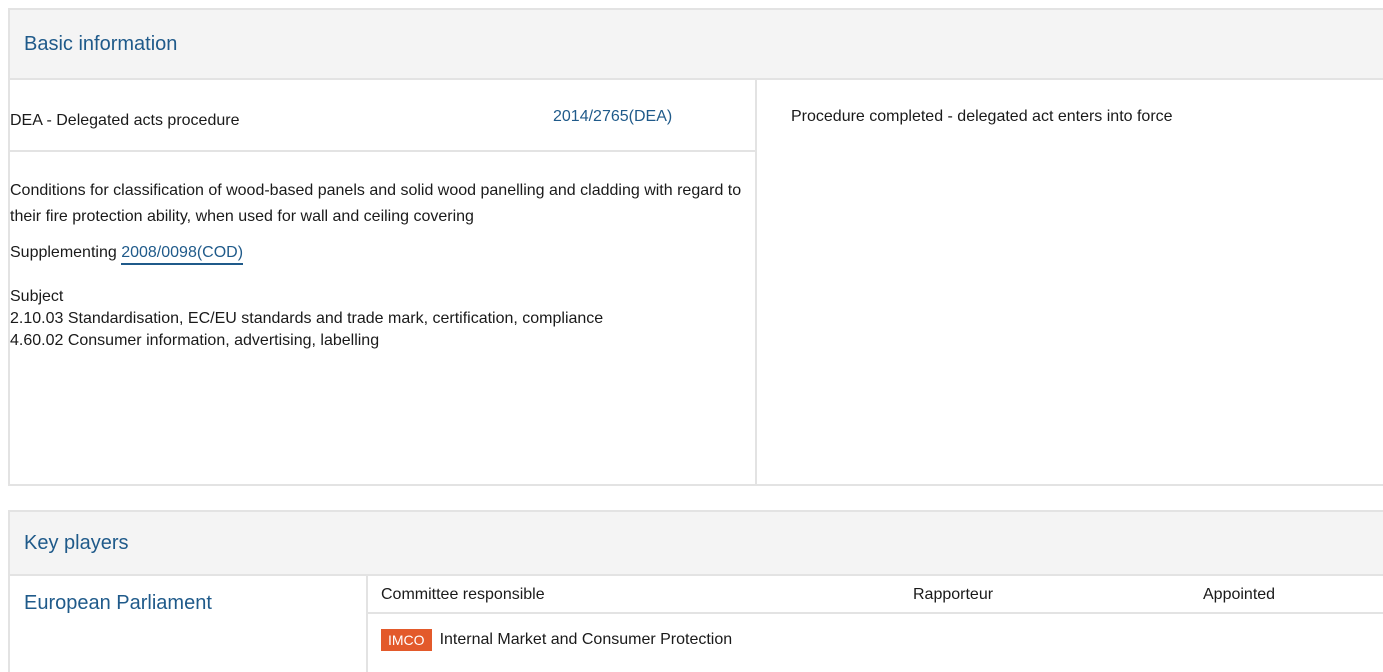 This screenshot has width=1383, height=672. What do you see at coordinates (463, 594) in the screenshot?
I see `committee-responsible-header: Committee responsible` at bounding box center [463, 594].